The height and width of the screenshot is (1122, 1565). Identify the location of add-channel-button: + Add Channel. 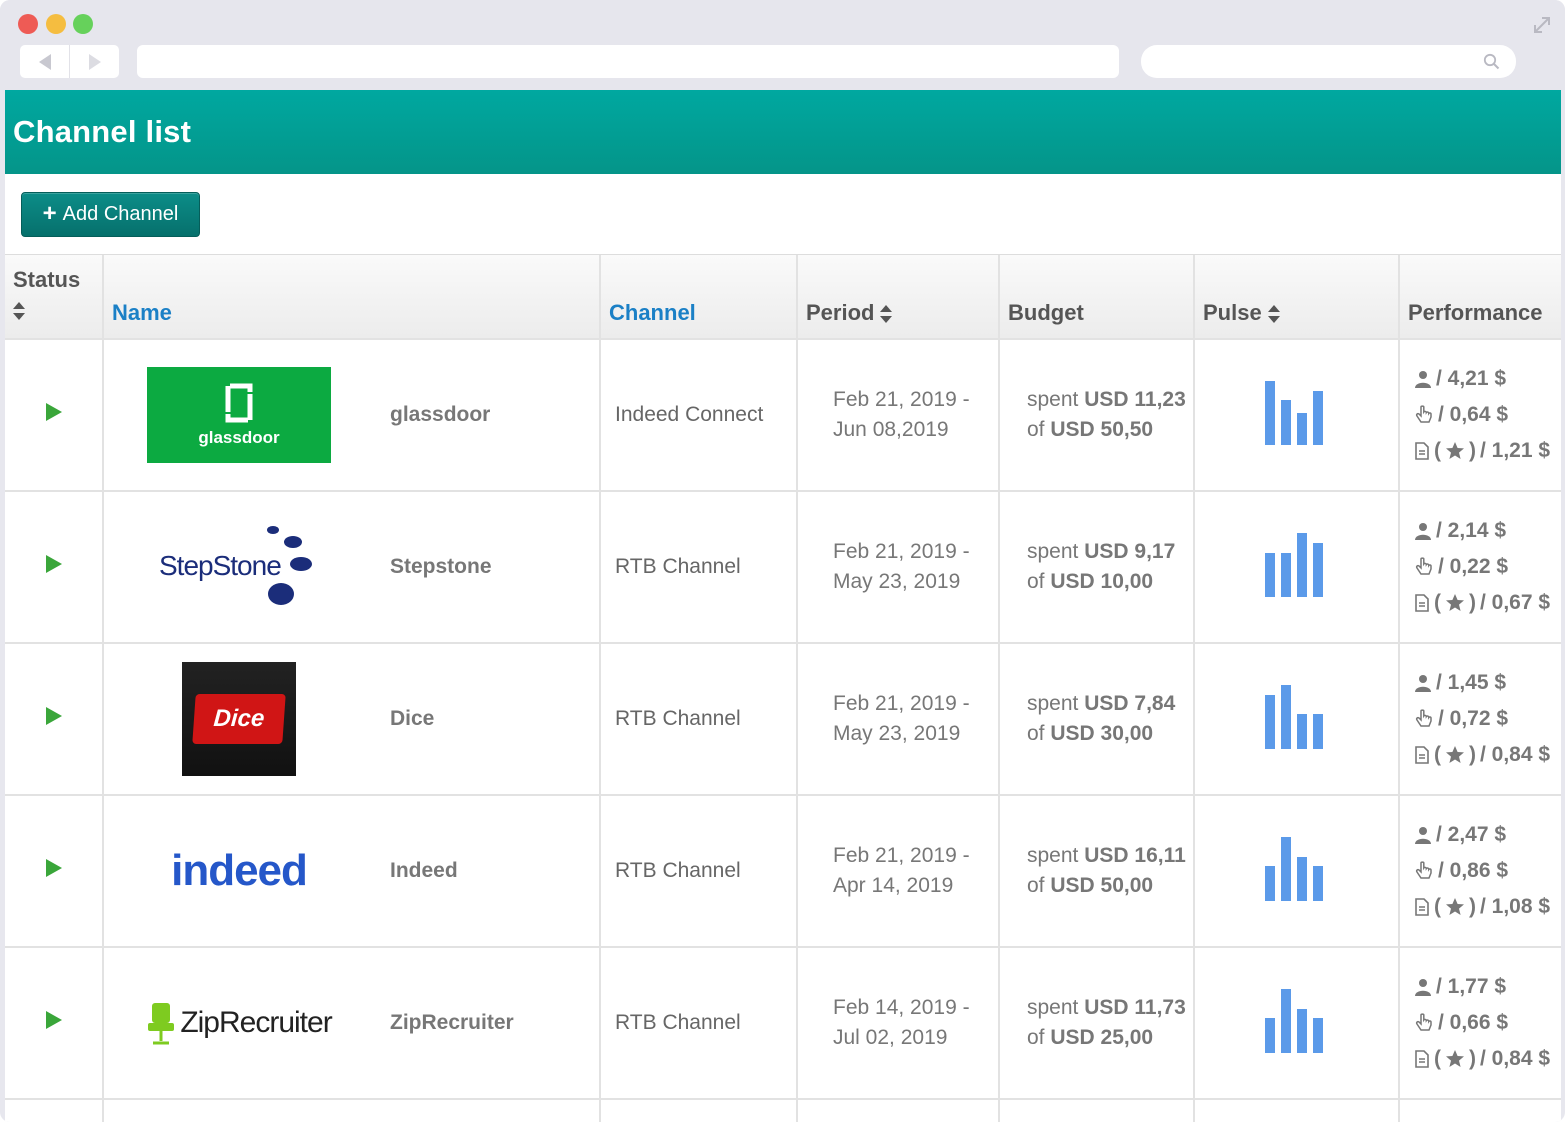
(110, 214).